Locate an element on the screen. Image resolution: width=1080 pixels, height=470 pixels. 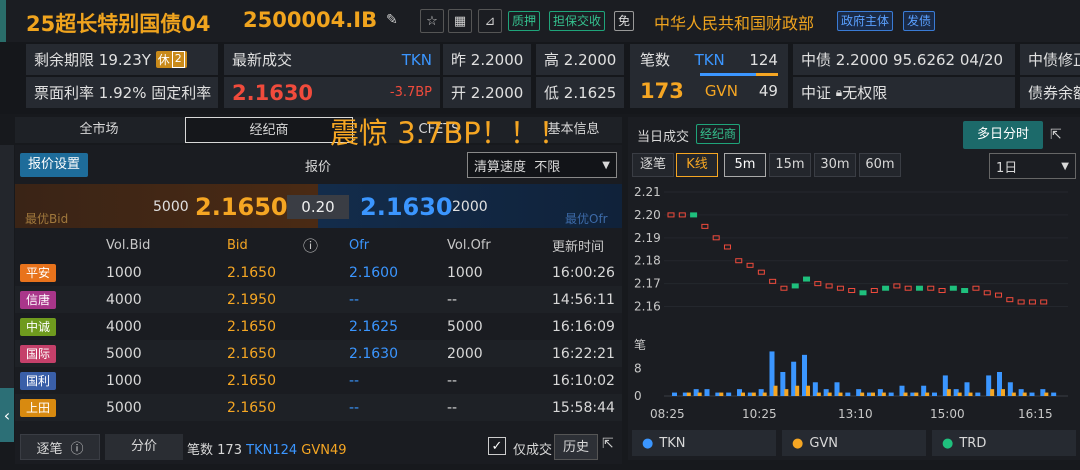
tab-broker: 经纪商 is located at coordinates (269, 130).